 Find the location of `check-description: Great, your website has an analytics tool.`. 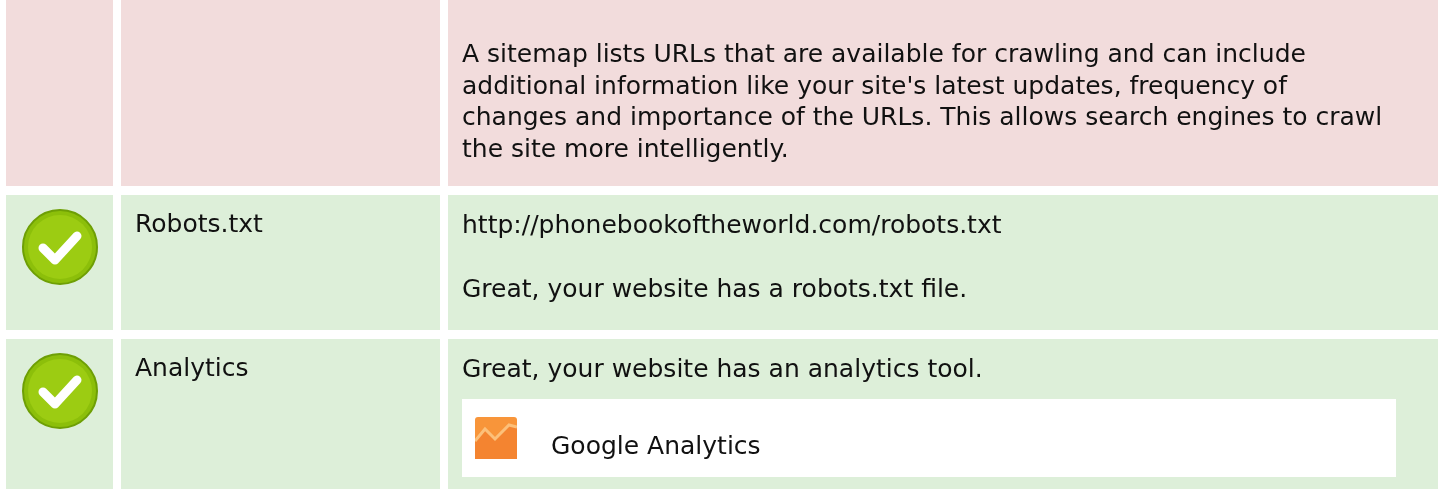

check-description: Great, your website has an analytics tool. is located at coordinates (723, 369).